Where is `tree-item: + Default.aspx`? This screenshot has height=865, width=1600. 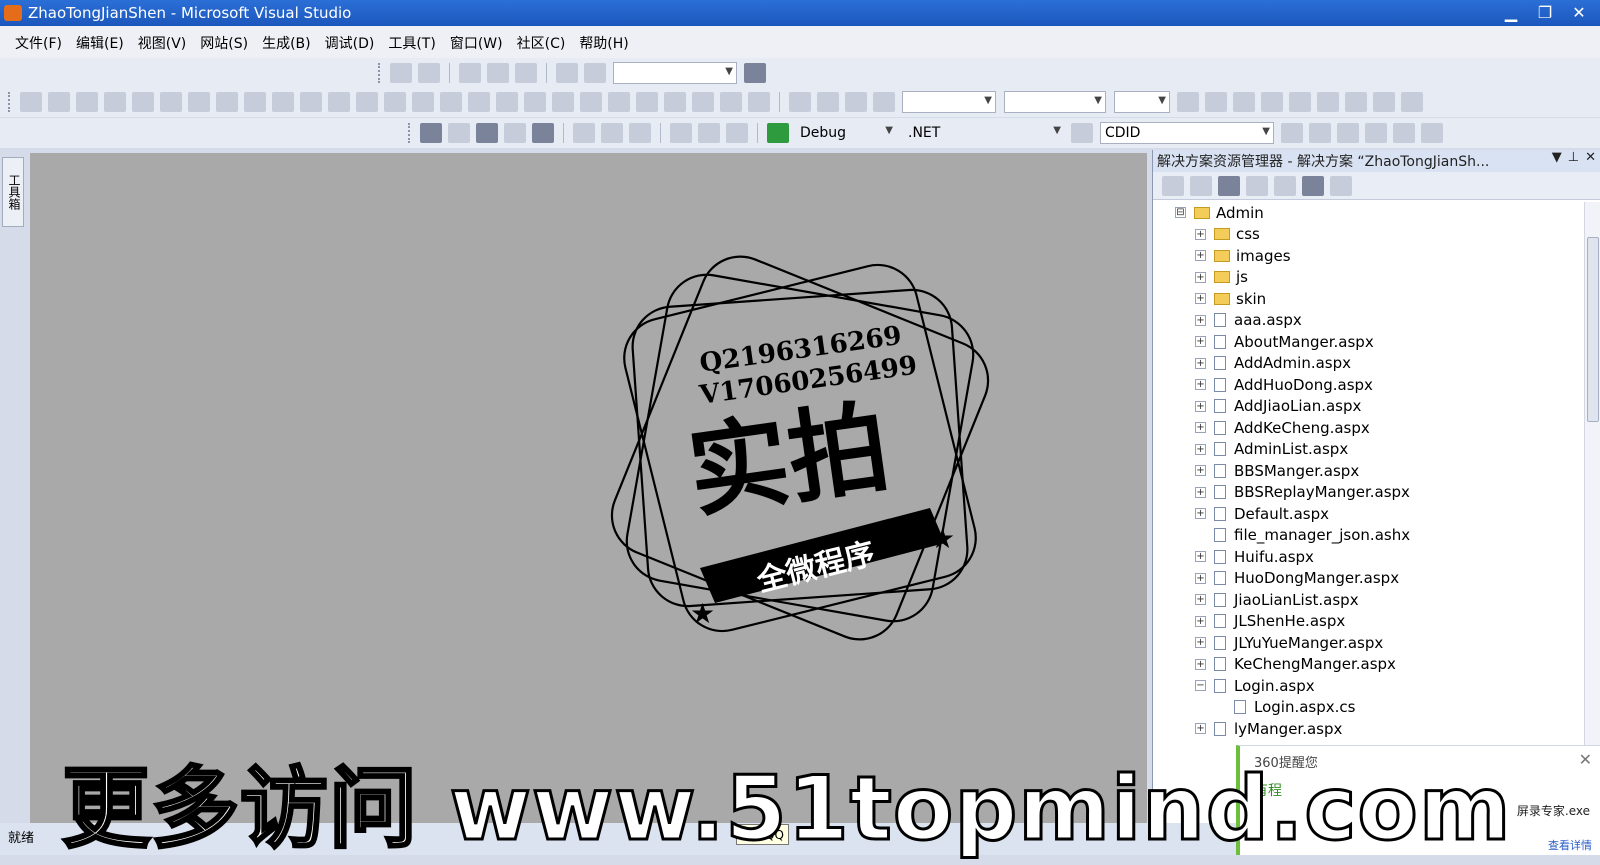 tree-item: + Default.aspx is located at coordinates (1369, 514).